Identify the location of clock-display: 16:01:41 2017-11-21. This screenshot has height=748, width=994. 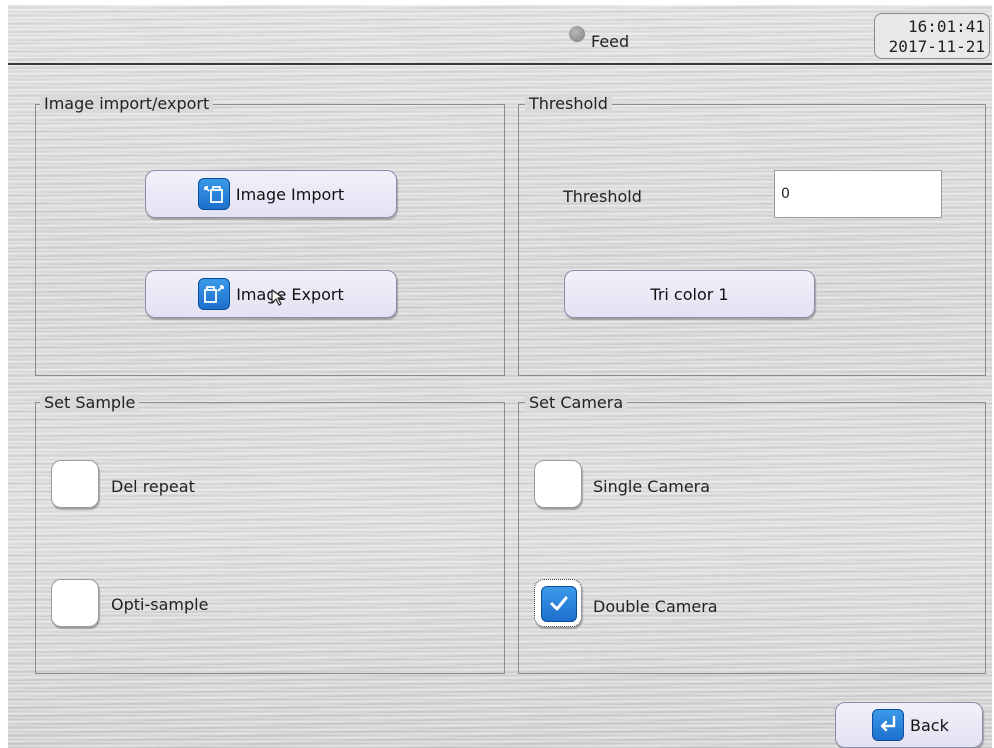
(932, 36).